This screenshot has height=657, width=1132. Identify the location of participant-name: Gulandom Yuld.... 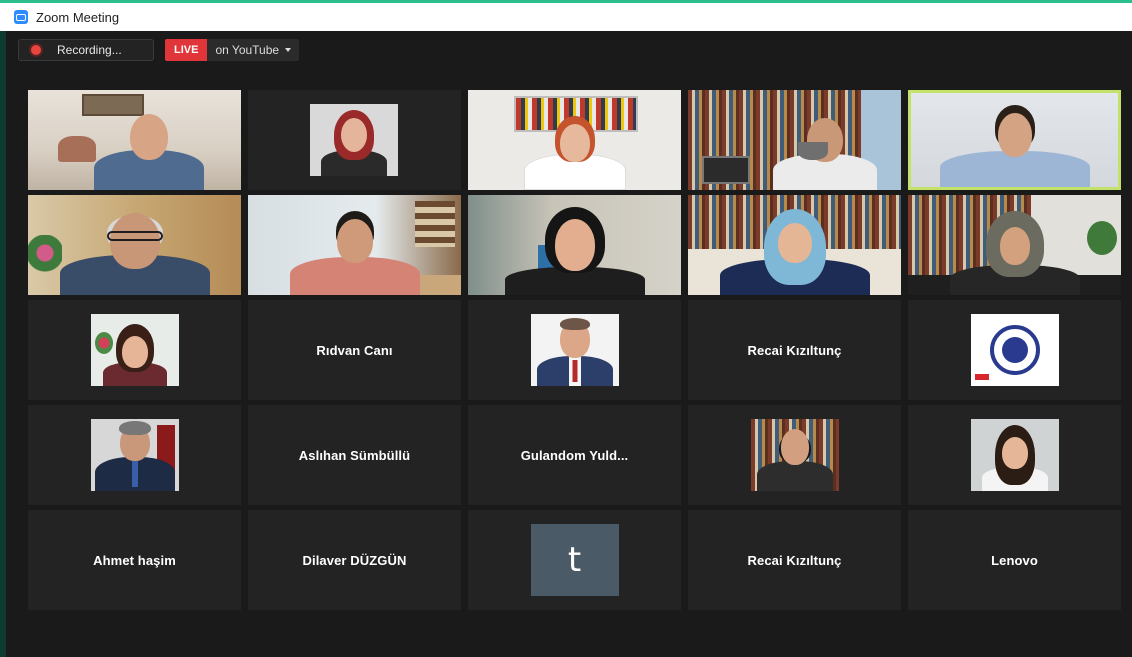
(574, 455).